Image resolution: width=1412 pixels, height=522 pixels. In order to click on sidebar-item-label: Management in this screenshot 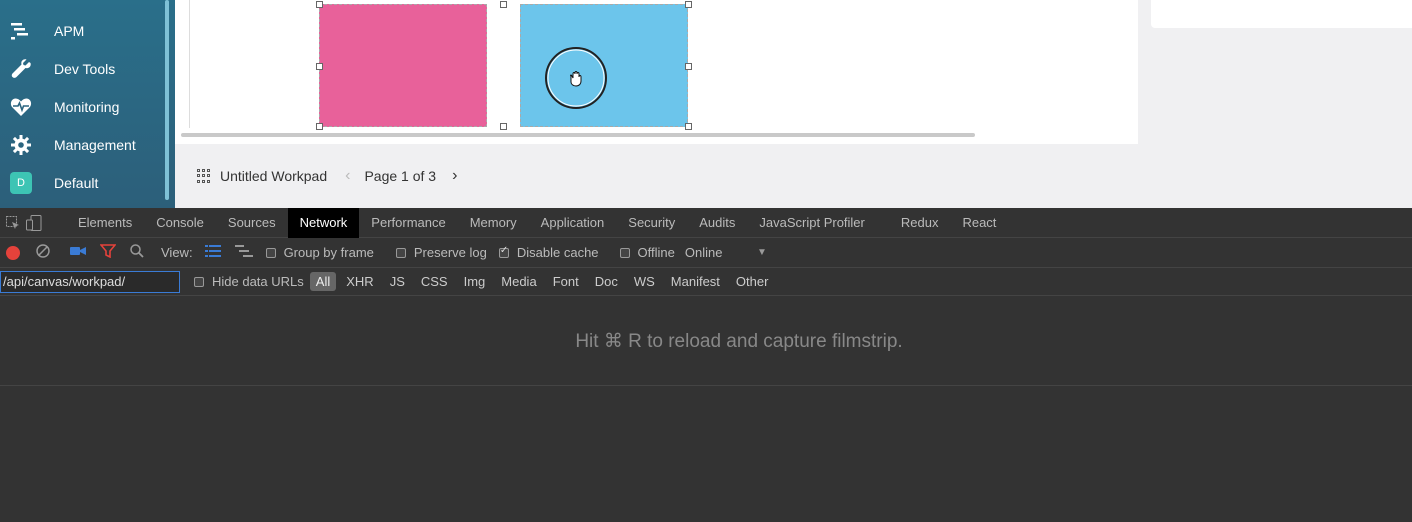, I will do `click(95, 145)`.